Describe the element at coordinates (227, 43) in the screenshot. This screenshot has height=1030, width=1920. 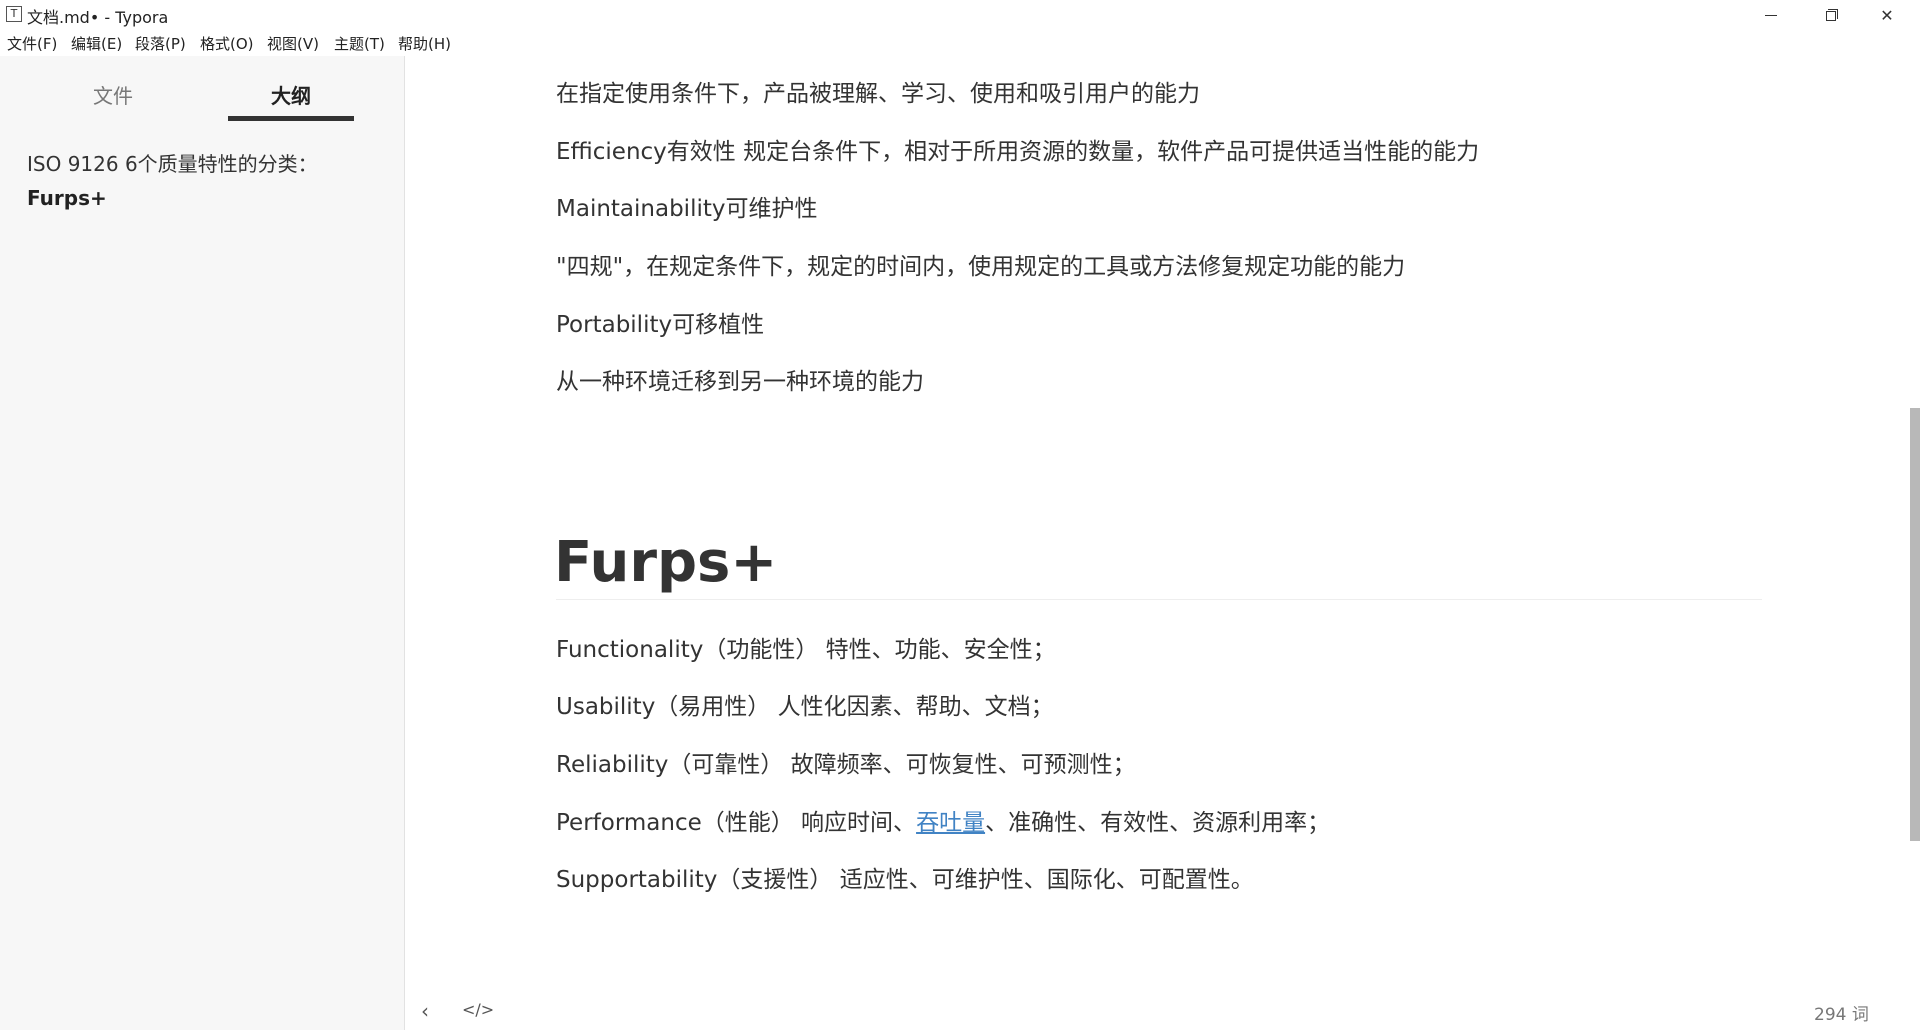
I see `menu-format: 格式(O)` at that location.